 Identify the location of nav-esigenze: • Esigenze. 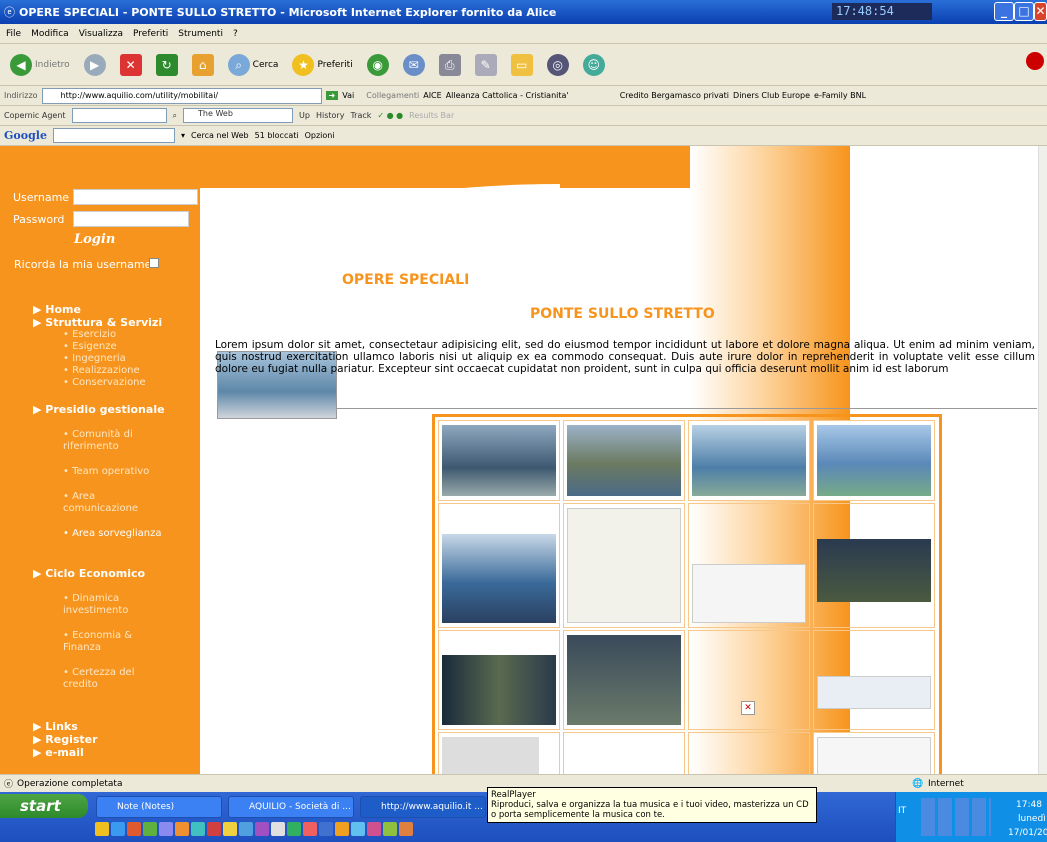
(133, 347).